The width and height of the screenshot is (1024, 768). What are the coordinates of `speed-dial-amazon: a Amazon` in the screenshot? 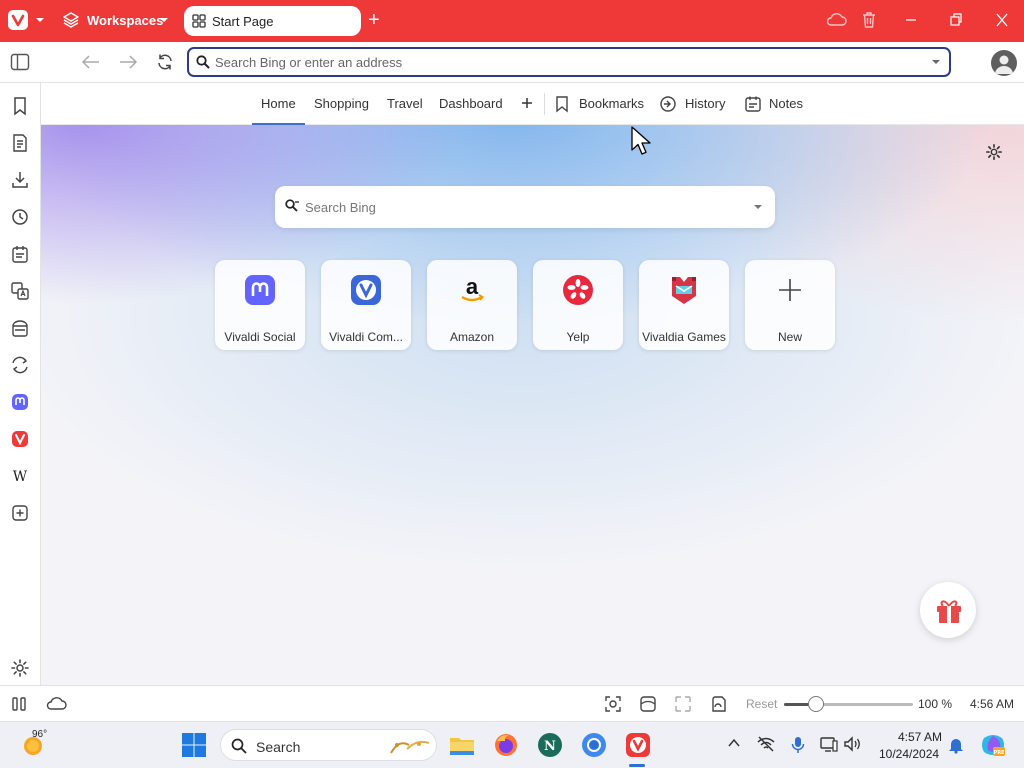 It's located at (472, 305).